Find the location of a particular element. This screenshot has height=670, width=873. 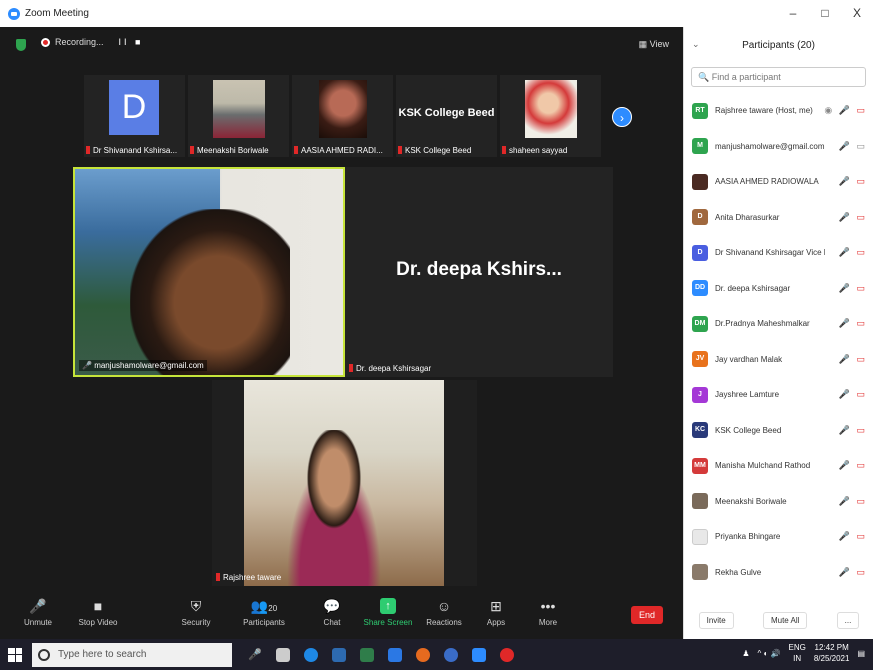

participant-row: DD Dr. deepa Kshirsagar 🎤 ▭ is located at coordinates (778, 289).